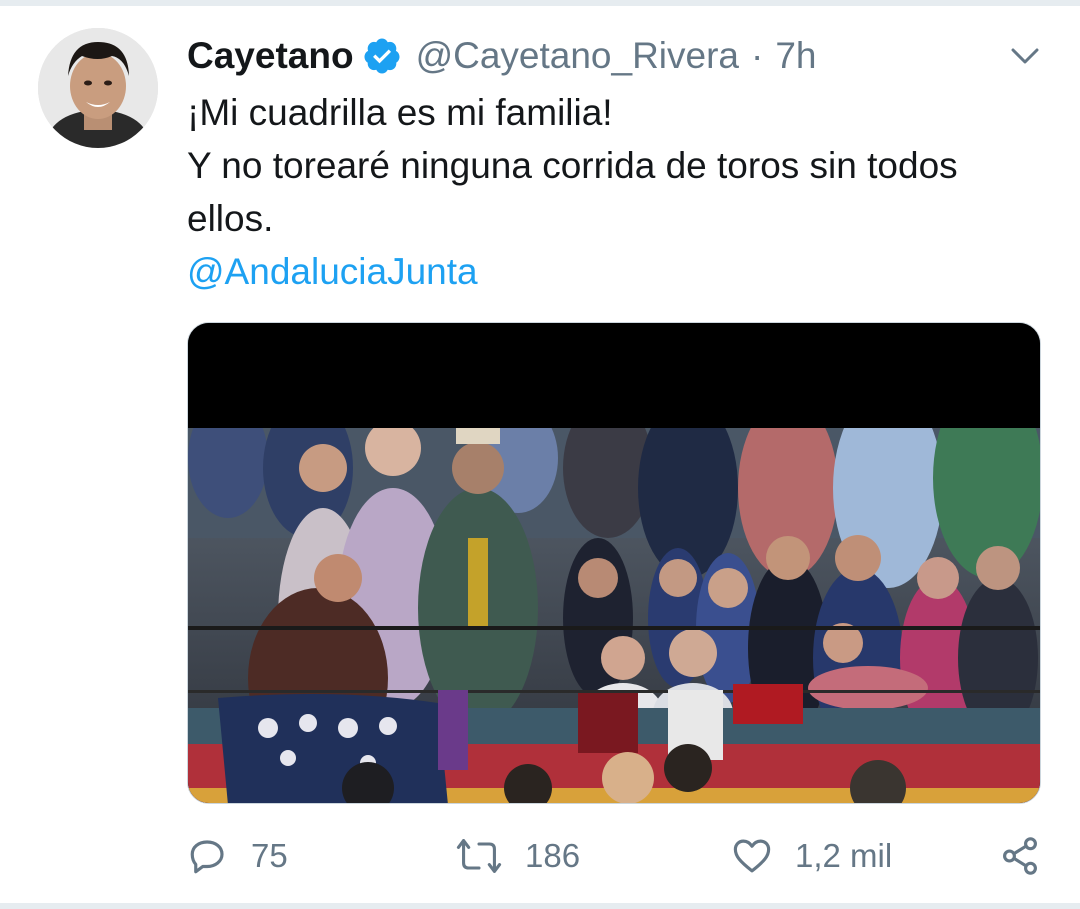 This screenshot has width=1080, height=909. I want to click on share-nodes-icon, so click(1020, 856).